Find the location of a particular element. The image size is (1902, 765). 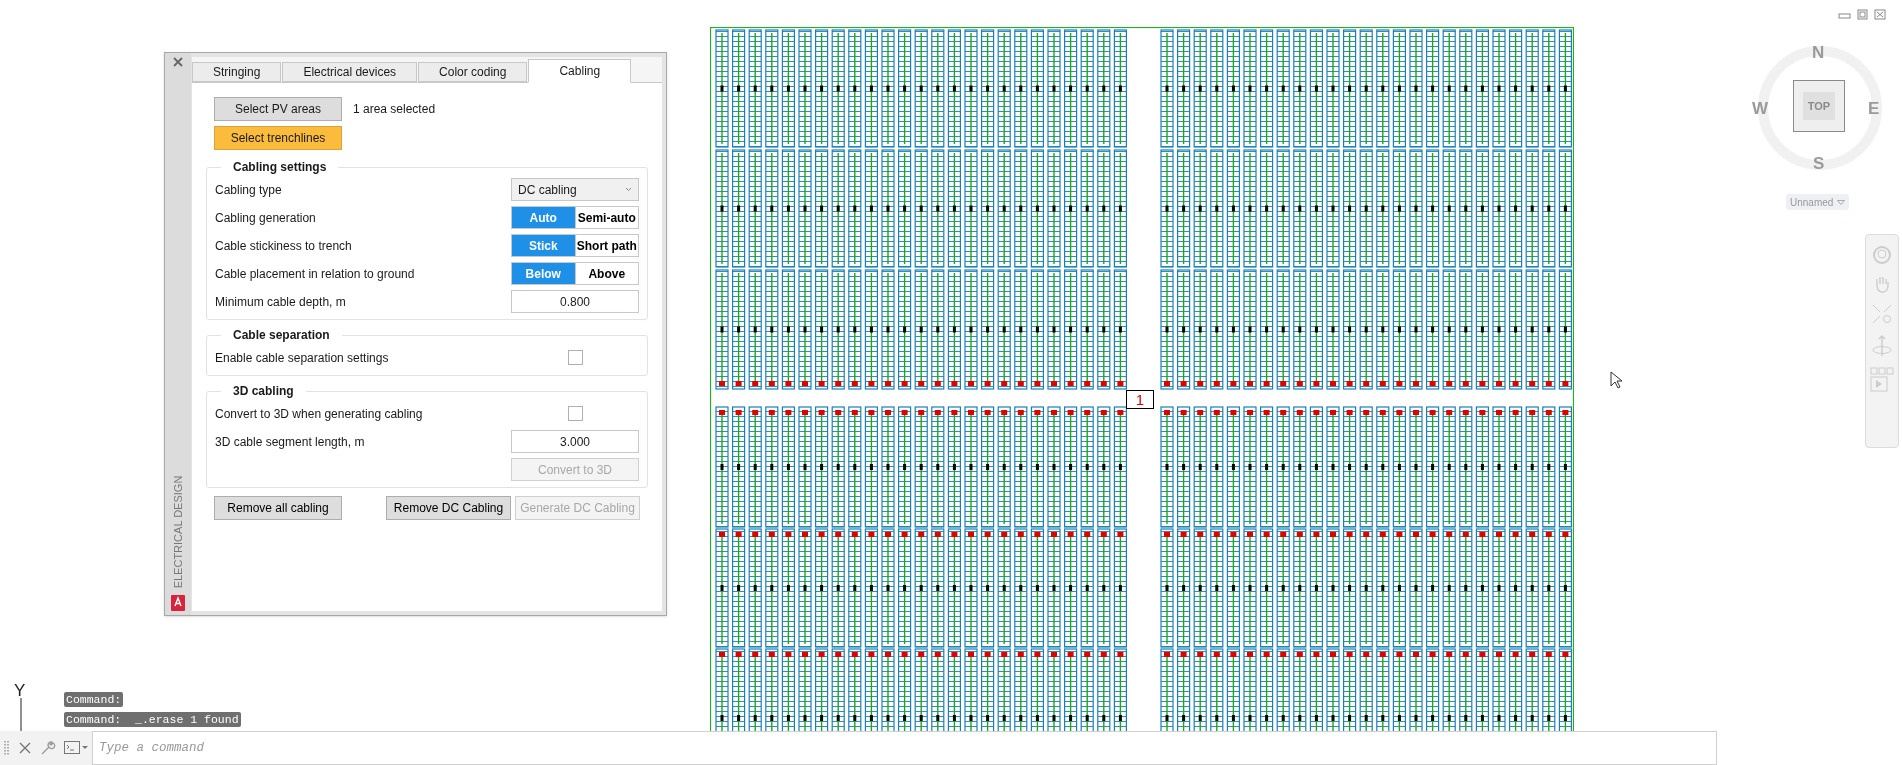

tab: Color coding is located at coordinates (473, 72).